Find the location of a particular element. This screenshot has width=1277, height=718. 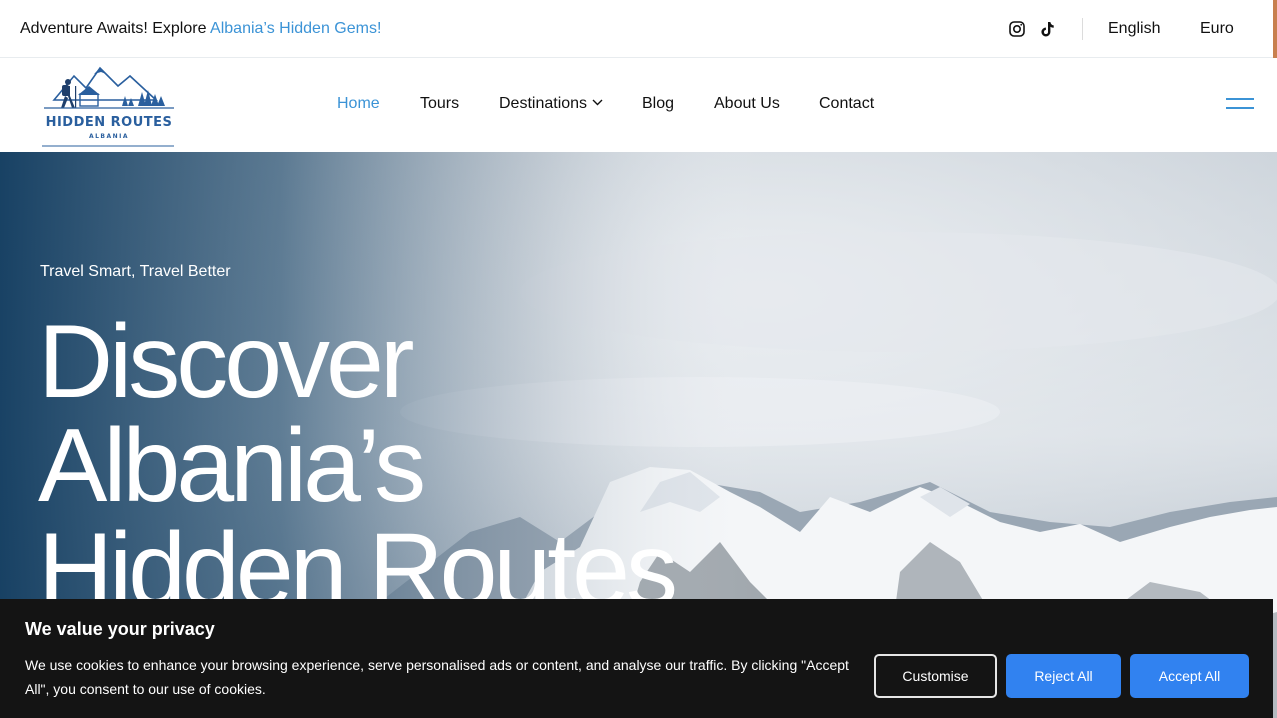

nav-contact: Contact is located at coordinates (846, 104).